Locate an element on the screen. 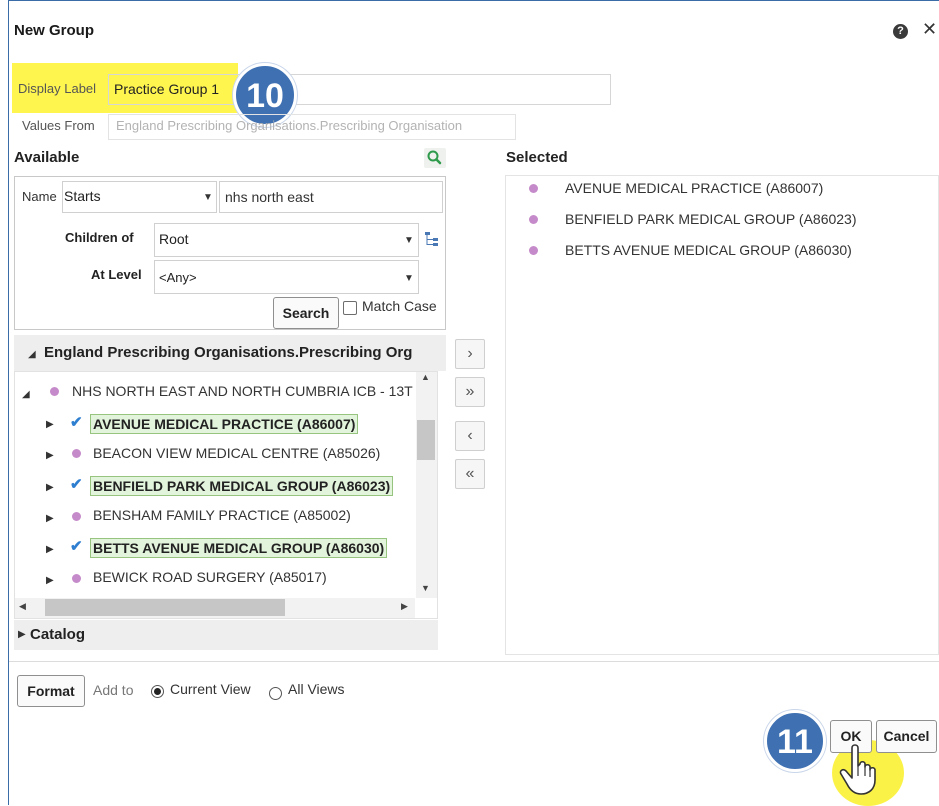 This screenshot has width=939, height=806. format-button: Format is located at coordinates (51, 691).